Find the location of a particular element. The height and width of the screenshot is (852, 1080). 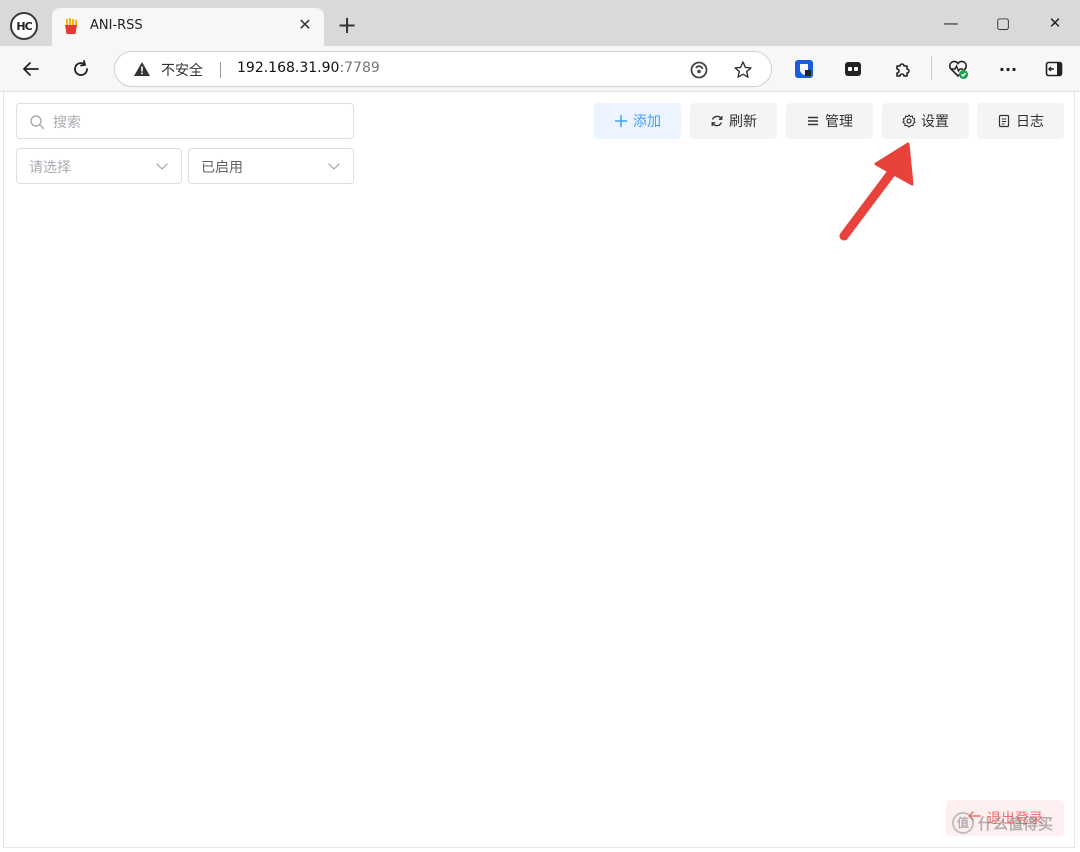

watermark: 值 什么值得买 is located at coordinates (1002, 823).